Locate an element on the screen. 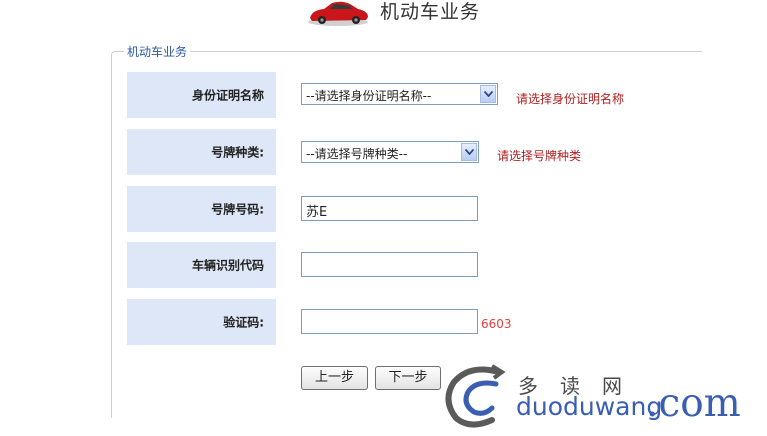  page-header: 机动车业务 is located at coordinates (383, 15).